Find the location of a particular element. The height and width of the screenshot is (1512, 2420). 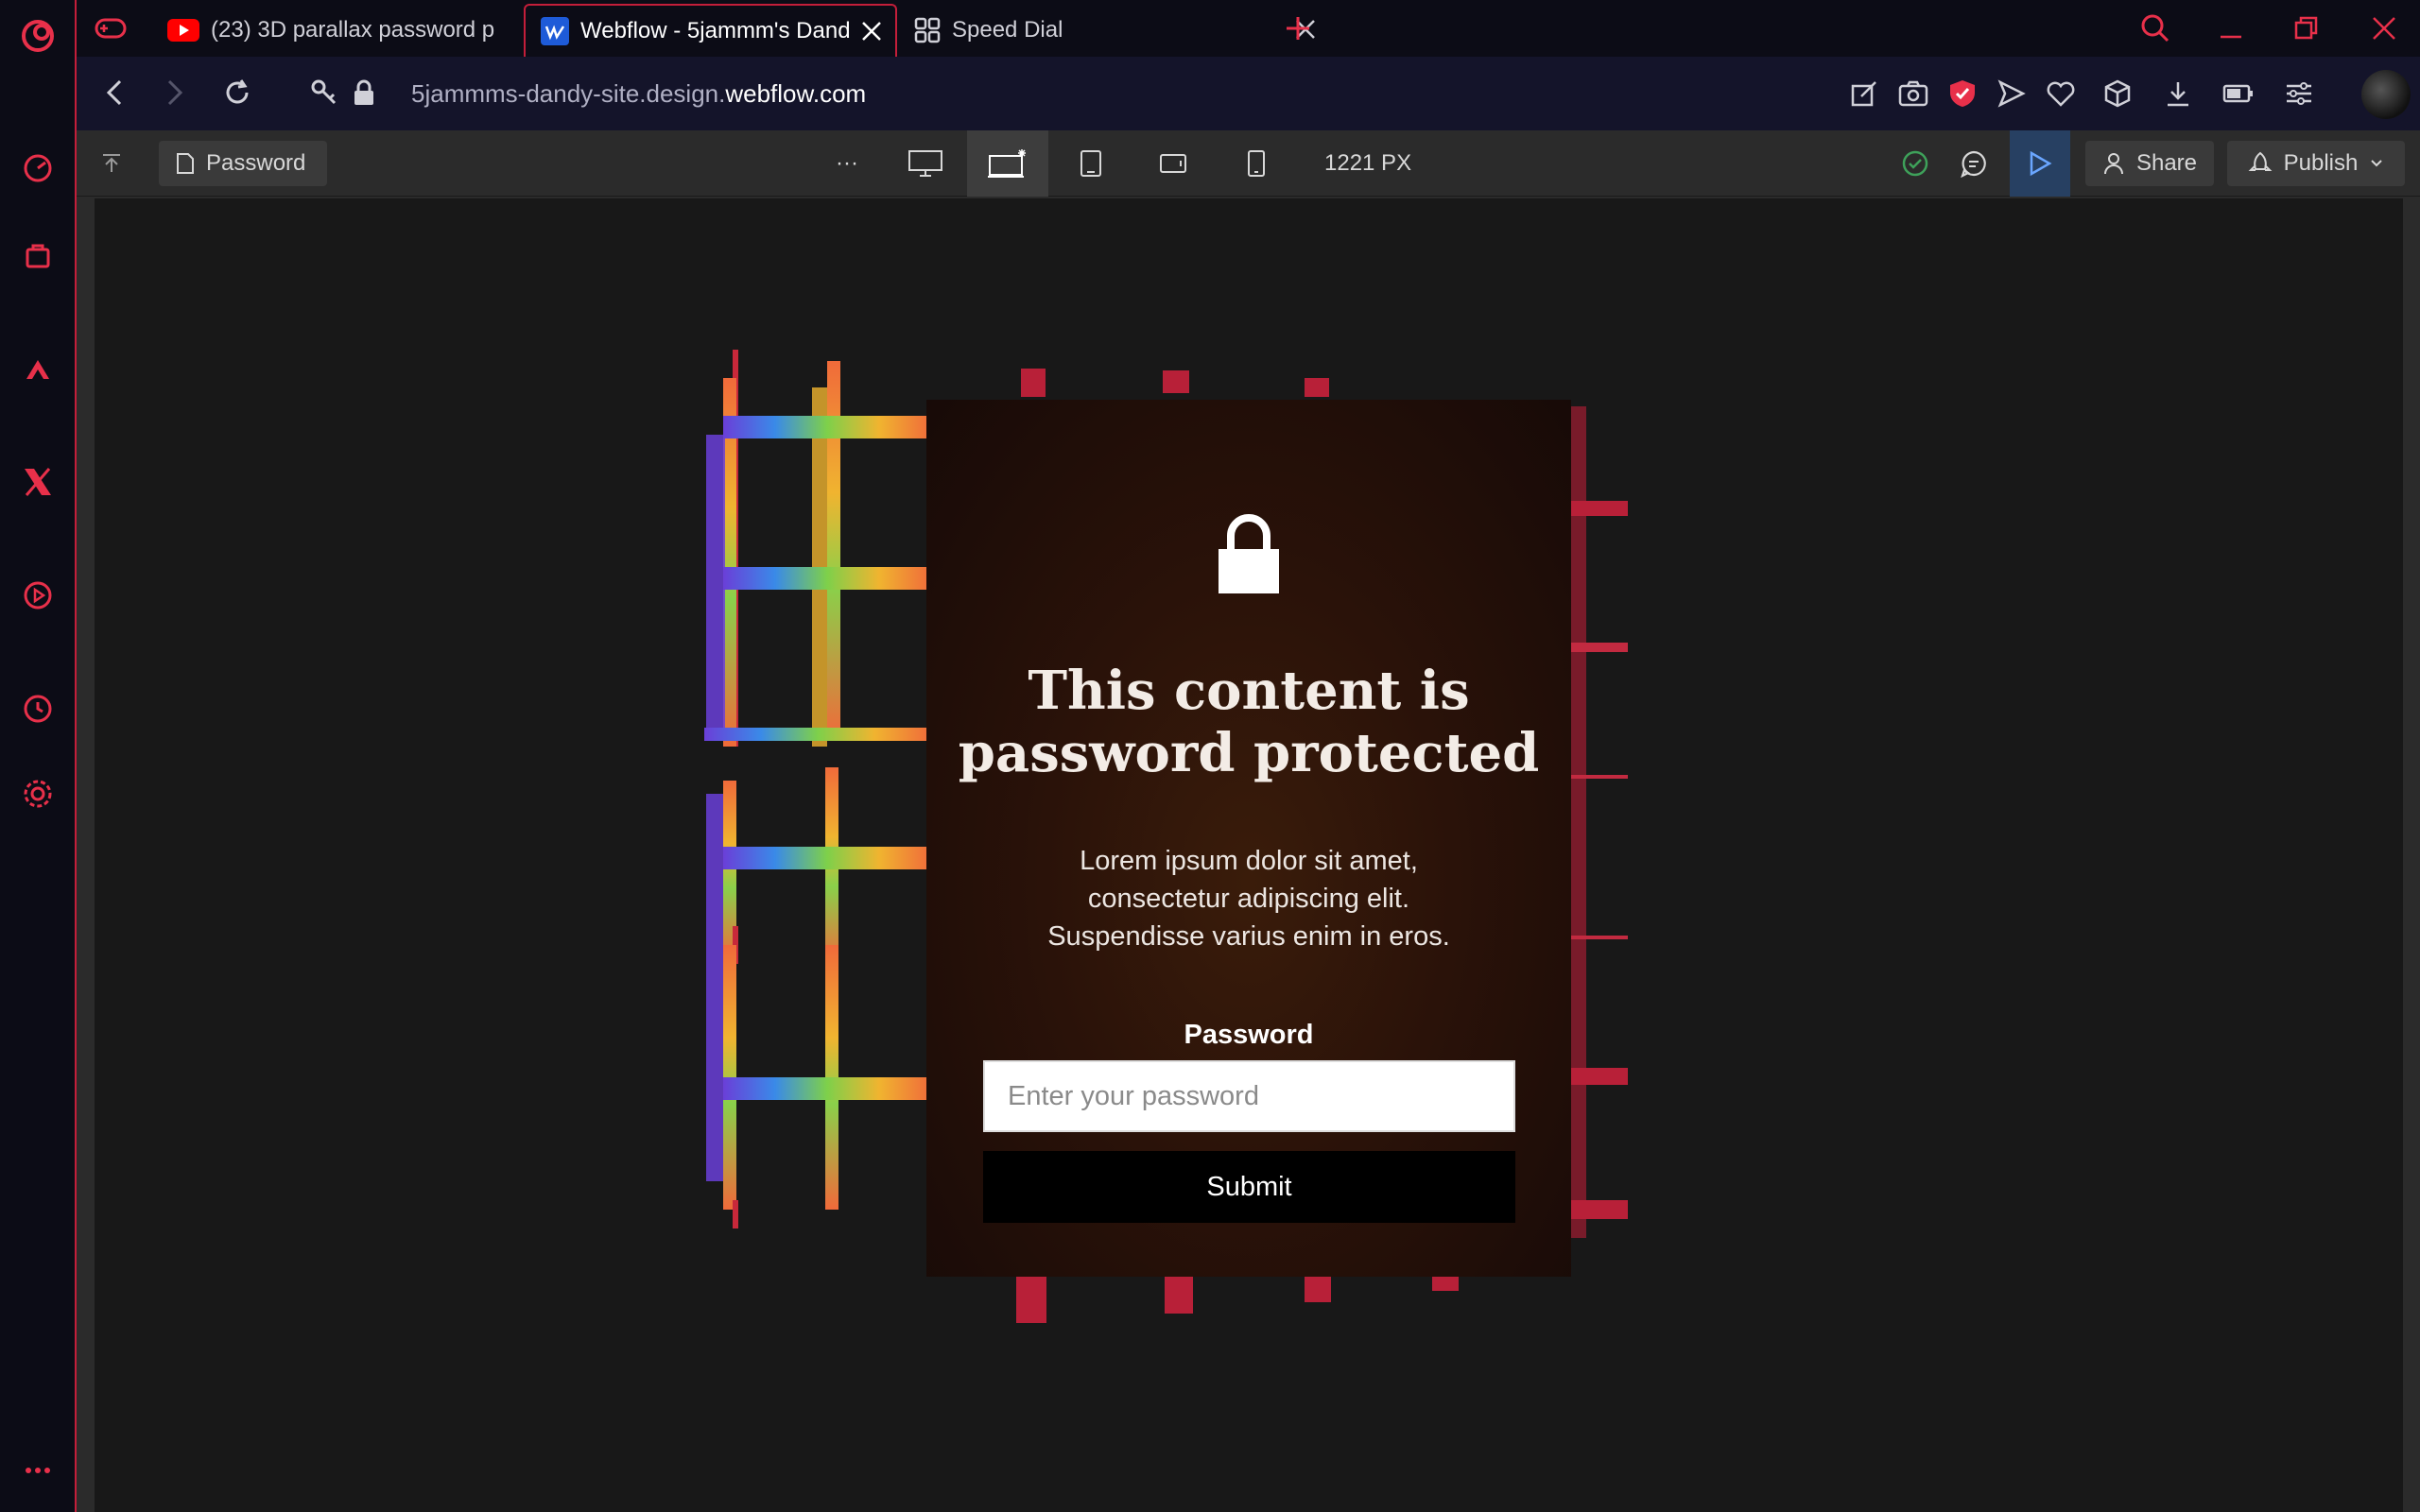

profile-avatar is located at coordinates (2386, 94).